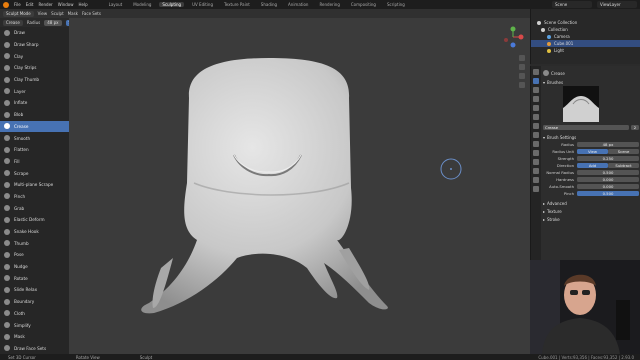 The image size is (640, 360). What do you see at coordinates (34, 138) in the screenshot?
I see `tool-smooth: Smooth` at bounding box center [34, 138].